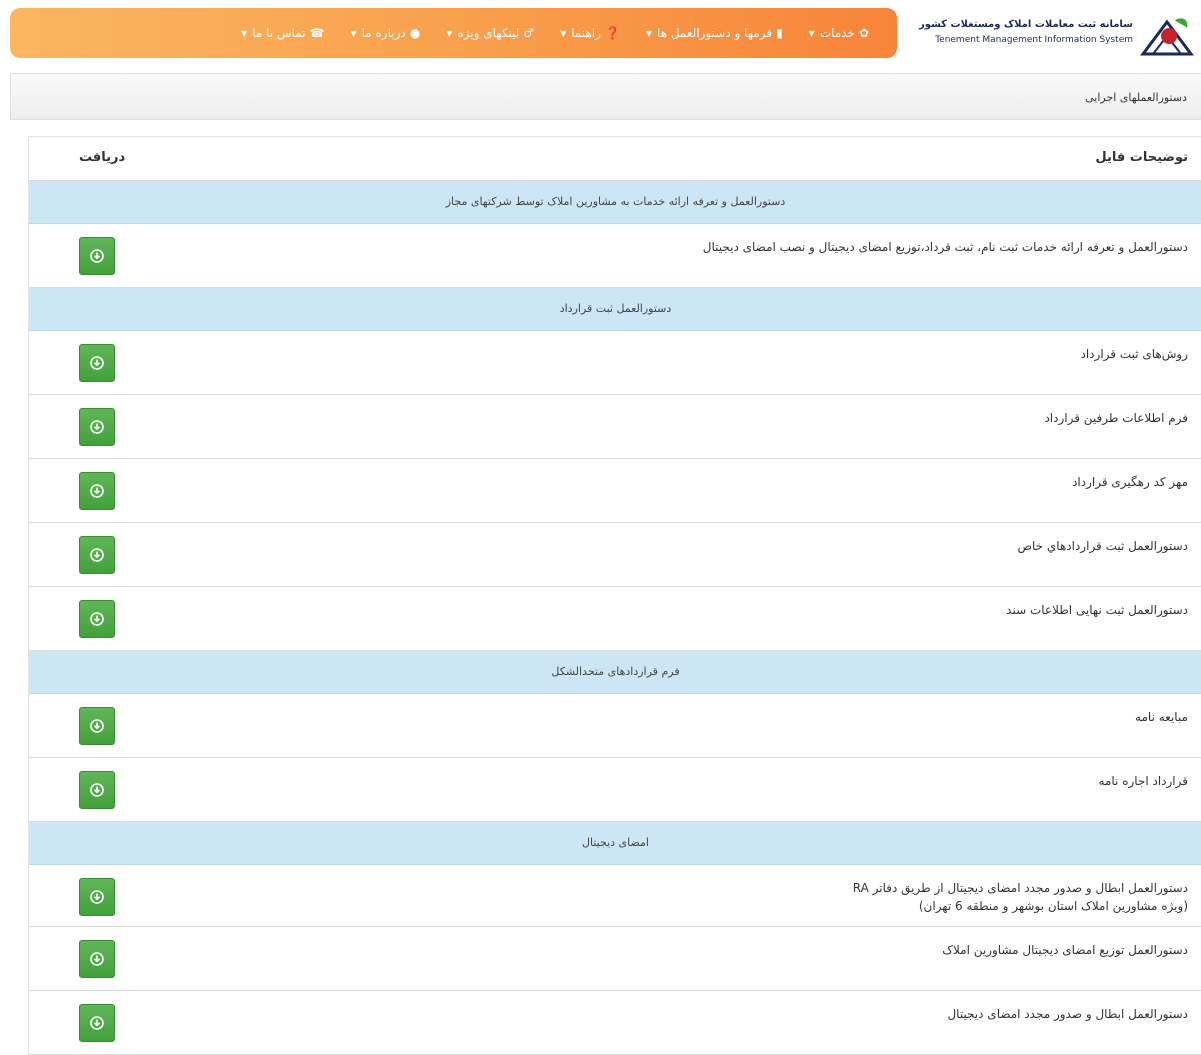 This screenshot has height=1055, width=1201. Describe the element at coordinates (1167, 37) in the screenshot. I see `logo-emblem-icon` at that location.